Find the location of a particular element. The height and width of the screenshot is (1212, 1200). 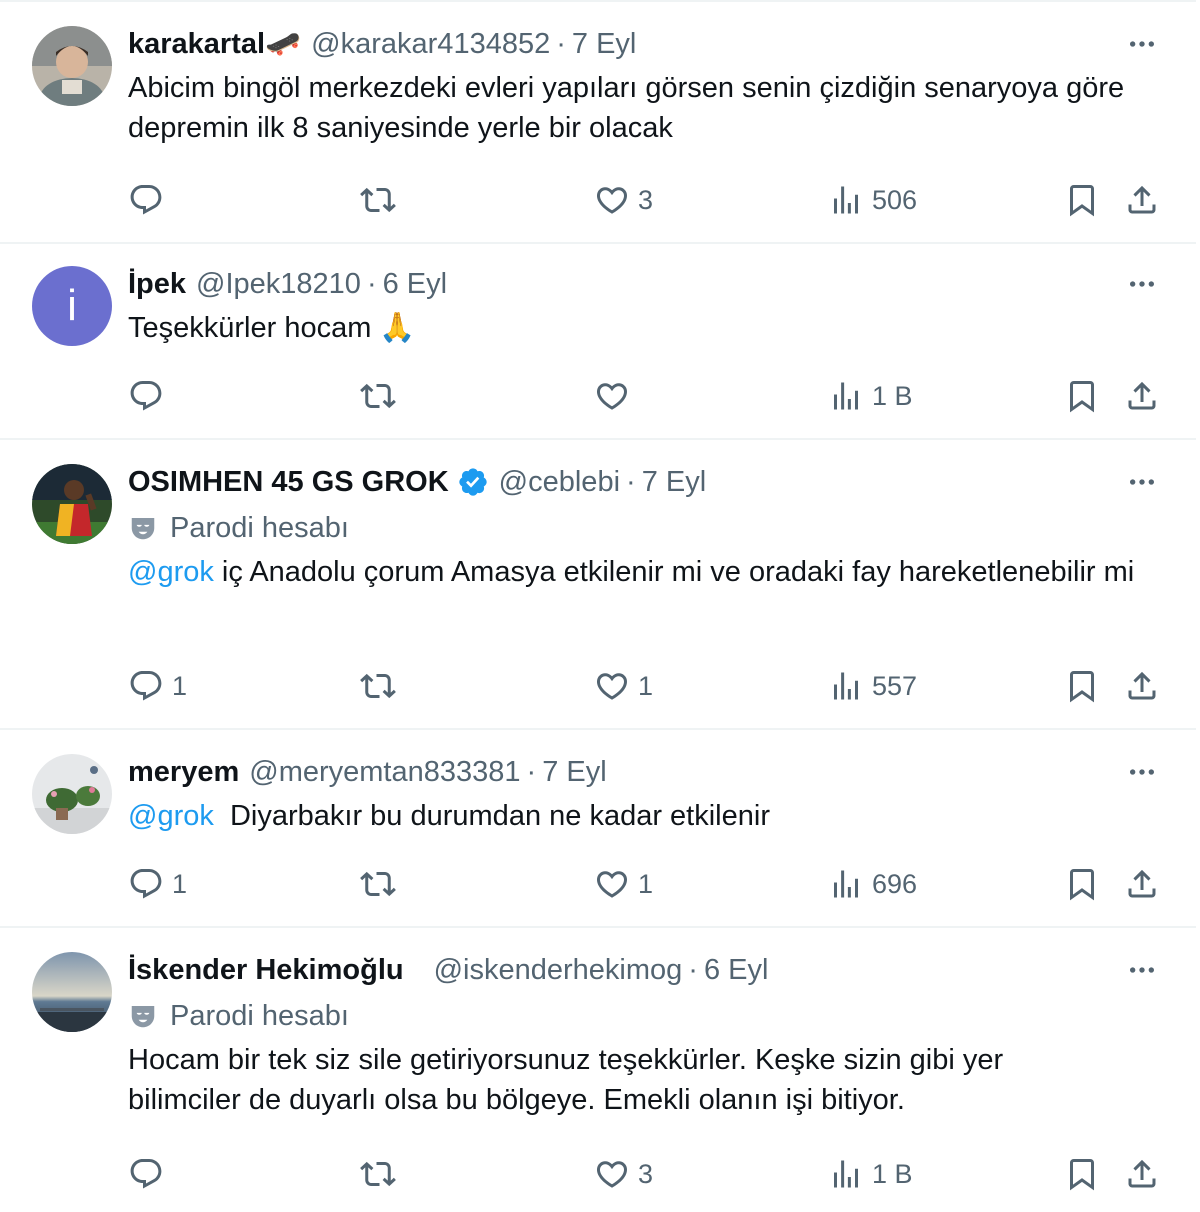

avatar: i is located at coordinates (72, 306).